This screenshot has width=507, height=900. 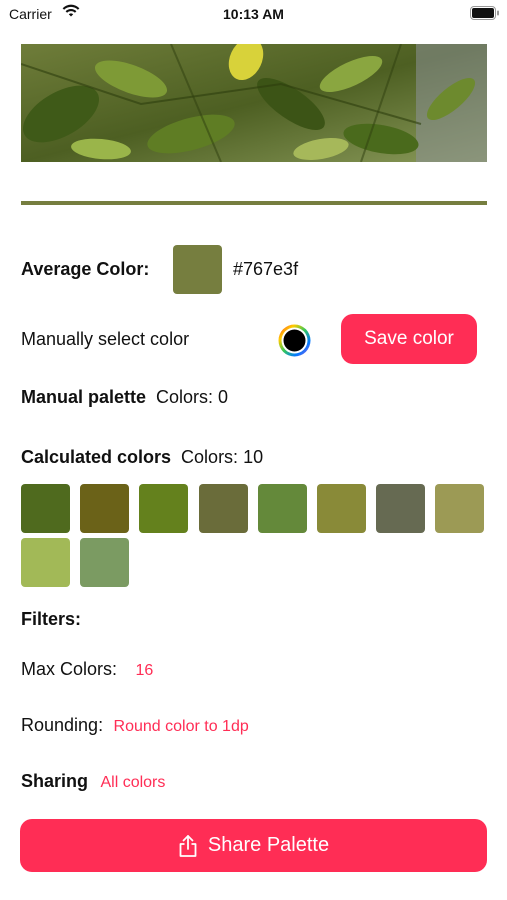 I want to click on battery-icon, so click(x=485, y=15).